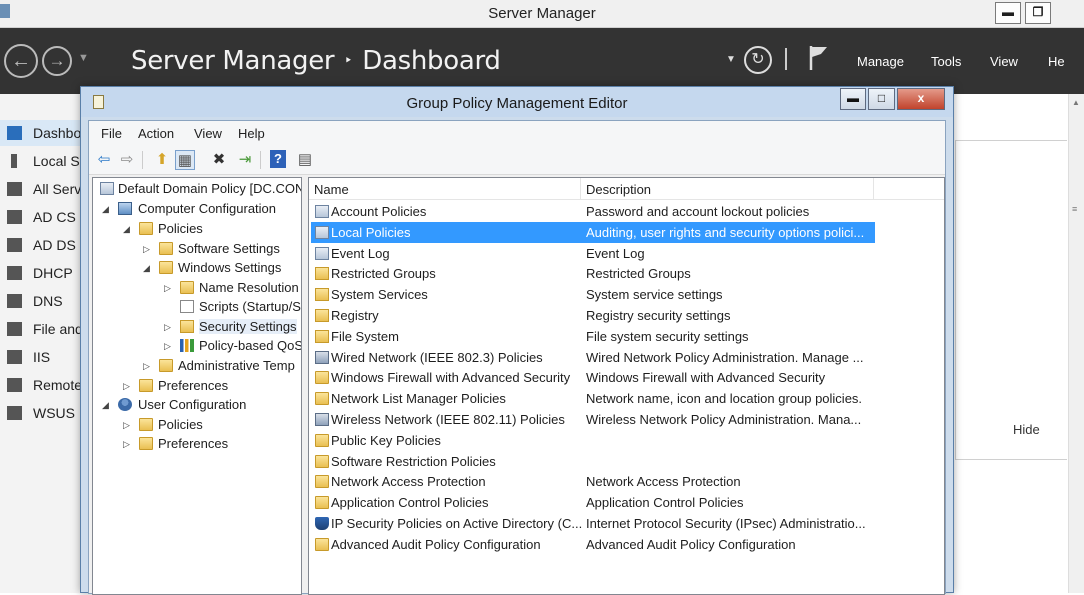 The image size is (1084, 595). What do you see at coordinates (758, 60) in the screenshot?
I see `refresh-icon: ↻` at bounding box center [758, 60].